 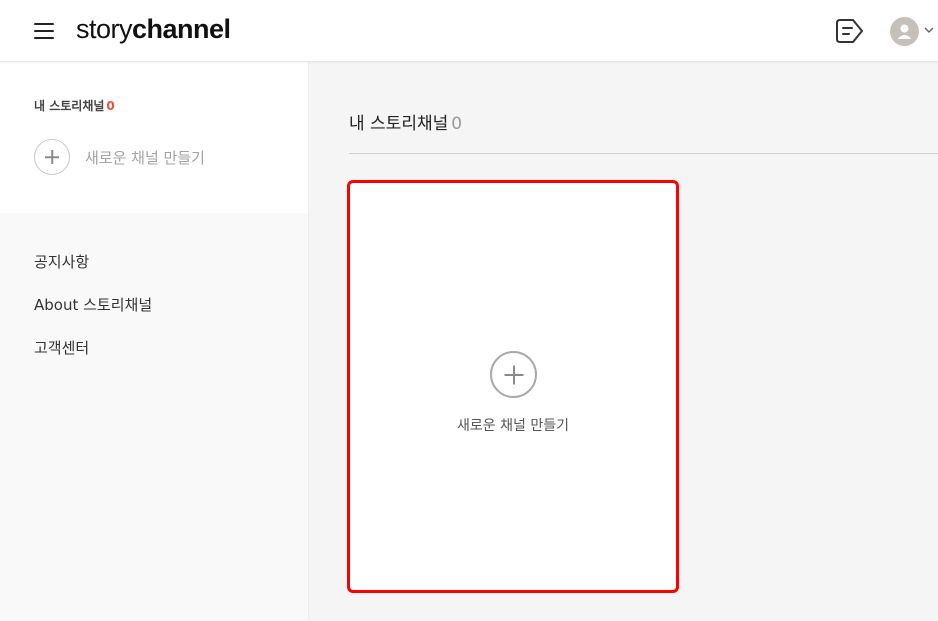 I want to click on sidebar-links: 공지사항 About 스토리채널 고객센터, so click(x=93, y=315).